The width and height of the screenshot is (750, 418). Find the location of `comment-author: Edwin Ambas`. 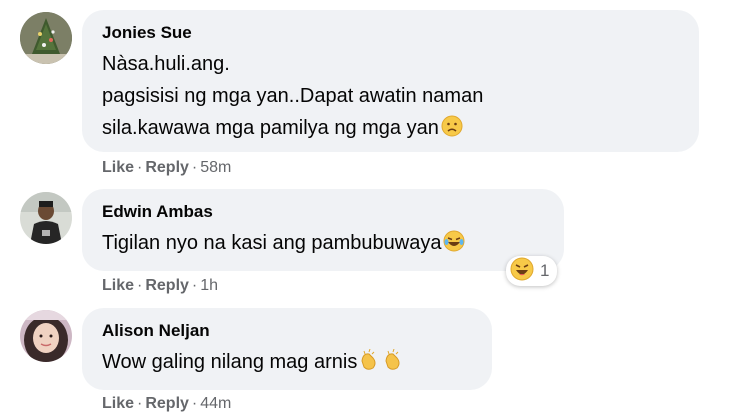

comment-author: Edwin Ambas is located at coordinates (324, 212).